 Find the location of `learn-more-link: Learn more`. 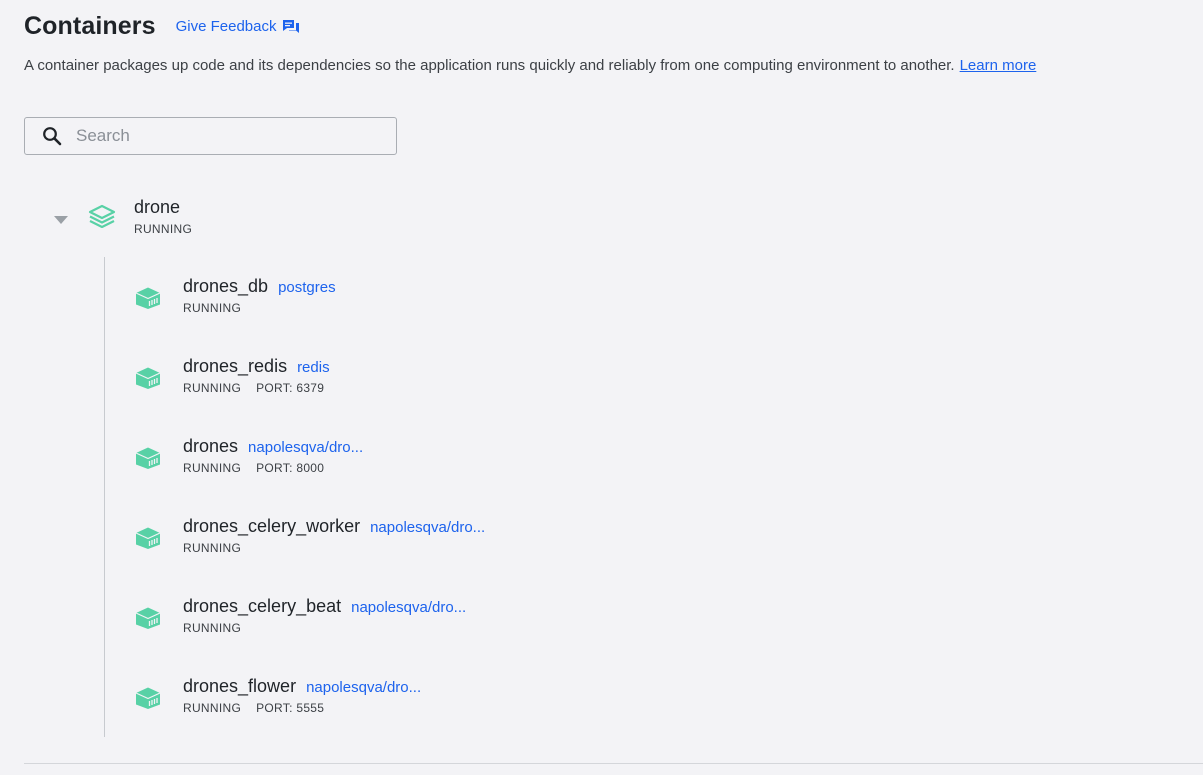

learn-more-link: Learn more is located at coordinates (998, 65).